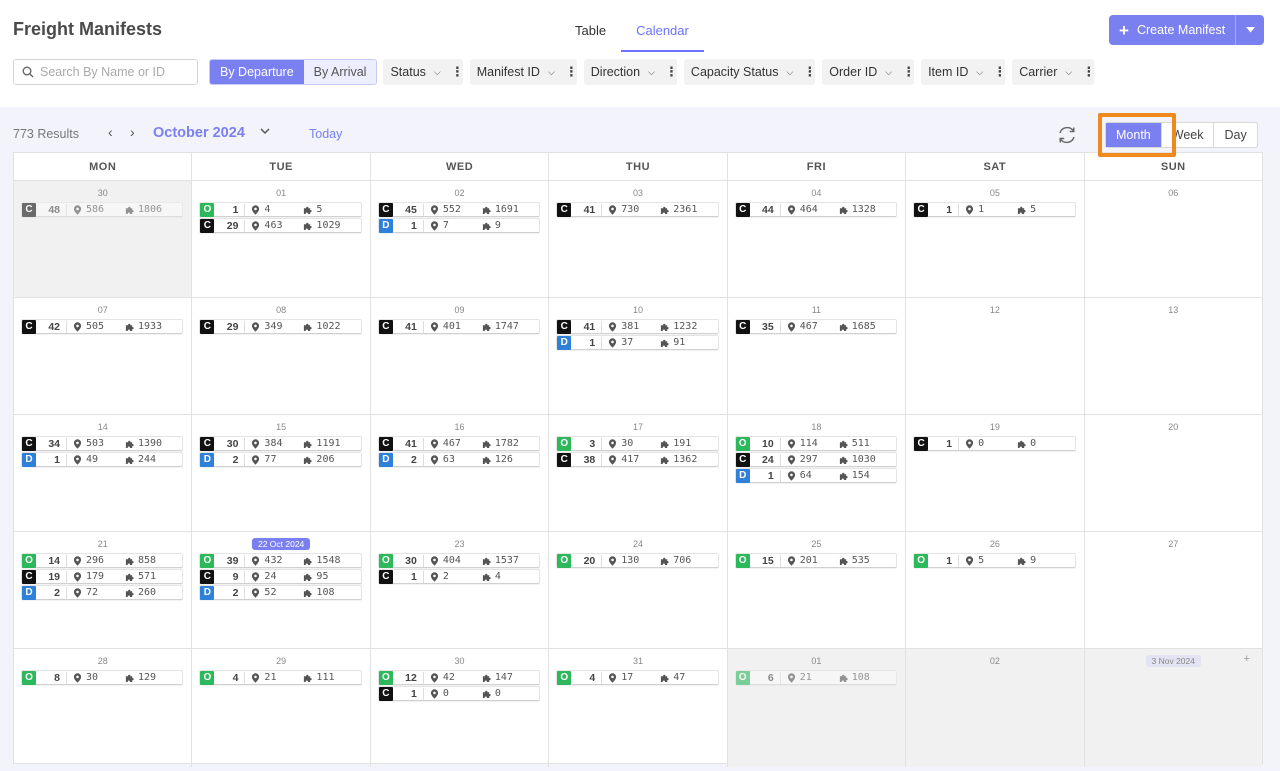 The width and height of the screenshot is (1280, 771). I want to click on manifest-entry: O1 4 5, so click(280, 209).